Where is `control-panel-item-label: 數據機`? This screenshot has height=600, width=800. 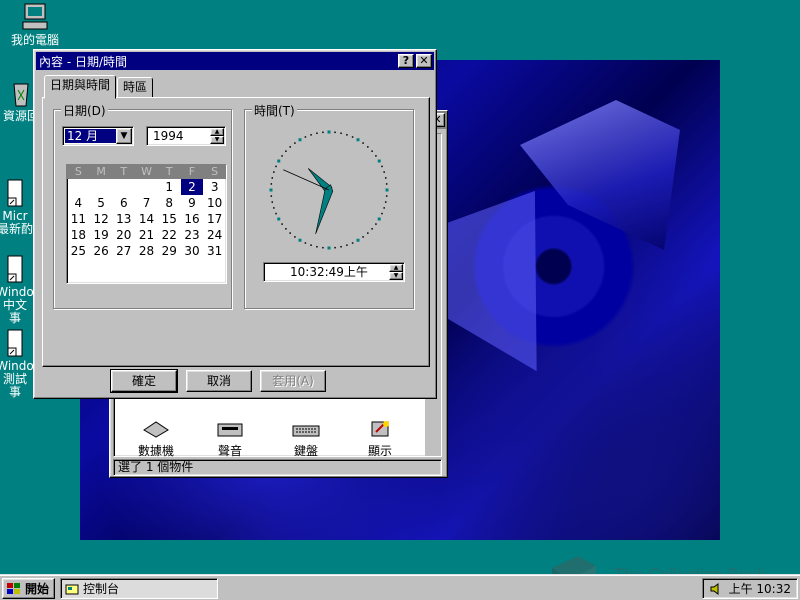
control-panel-item-label: 數據機 is located at coordinates (155, 451).